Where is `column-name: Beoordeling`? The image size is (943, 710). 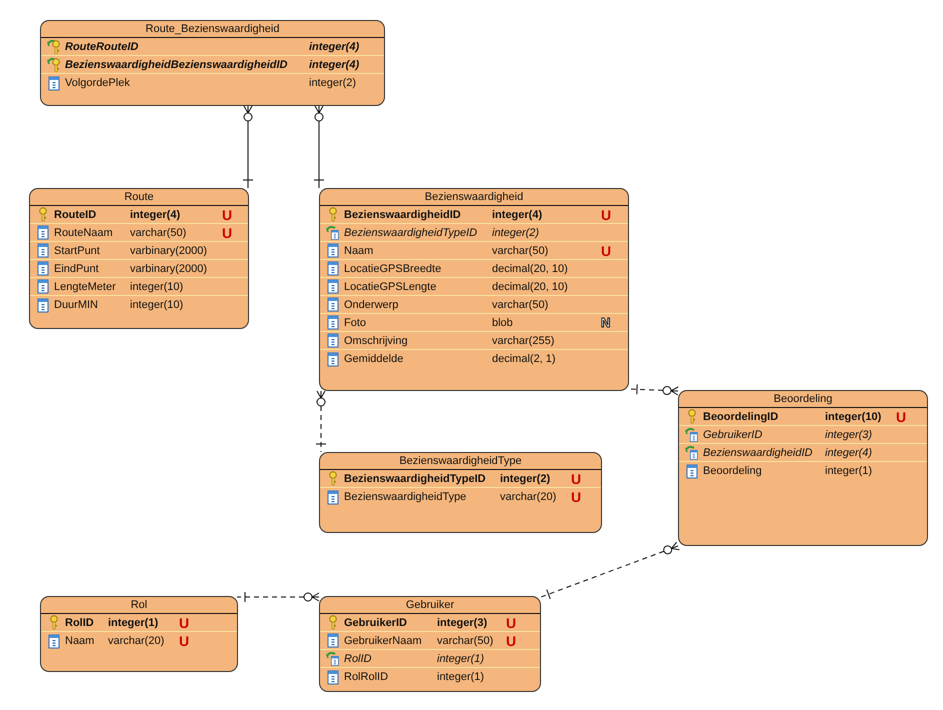
column-name: Beoordeling is located at coordinates (733, 471).